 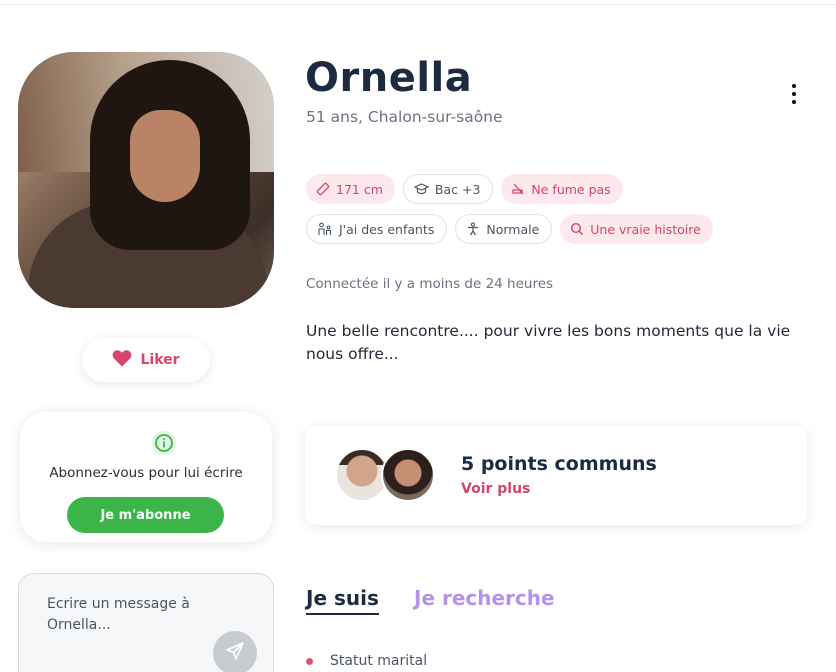 I want to click on more-options-icon, so click(x=794, y=94).